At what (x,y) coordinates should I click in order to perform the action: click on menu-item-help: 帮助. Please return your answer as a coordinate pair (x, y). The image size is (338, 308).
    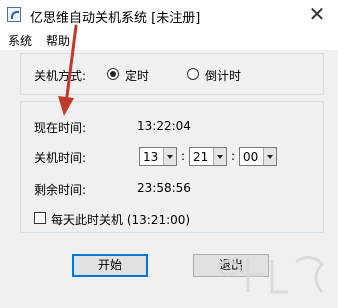
    Looking at the image, I should click on (58, 40).